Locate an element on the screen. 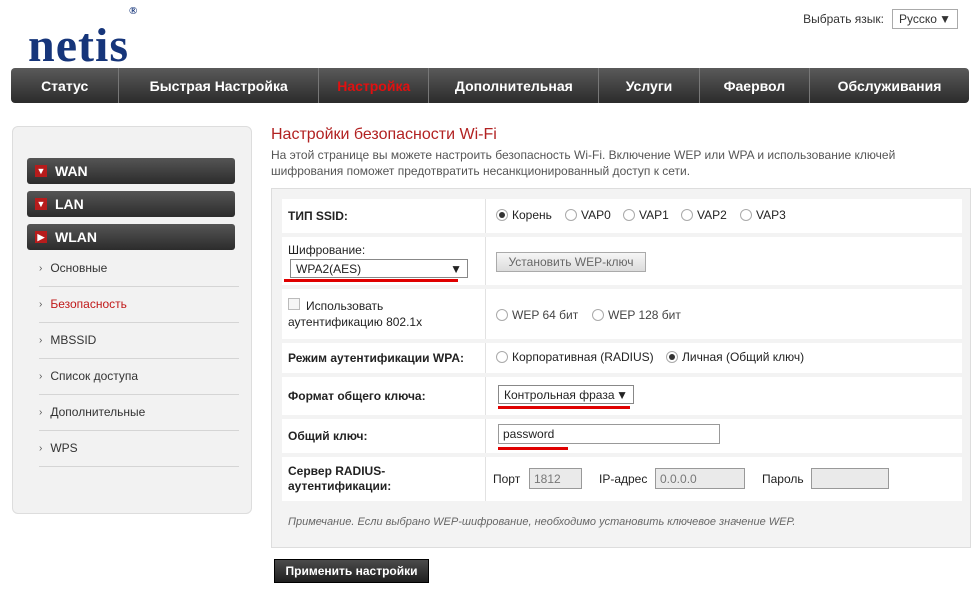  nav-settings: Настройка is located at coordinates (374, 85).